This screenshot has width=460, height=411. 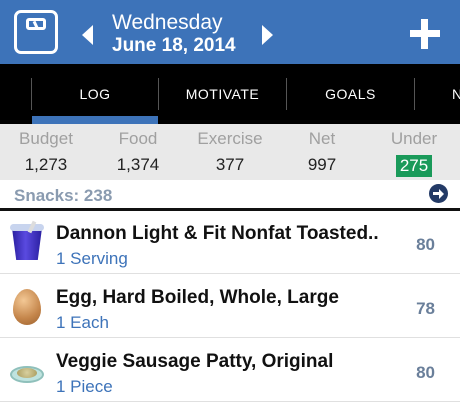 I want to click on egg-shape, so click(x=27, y=307).